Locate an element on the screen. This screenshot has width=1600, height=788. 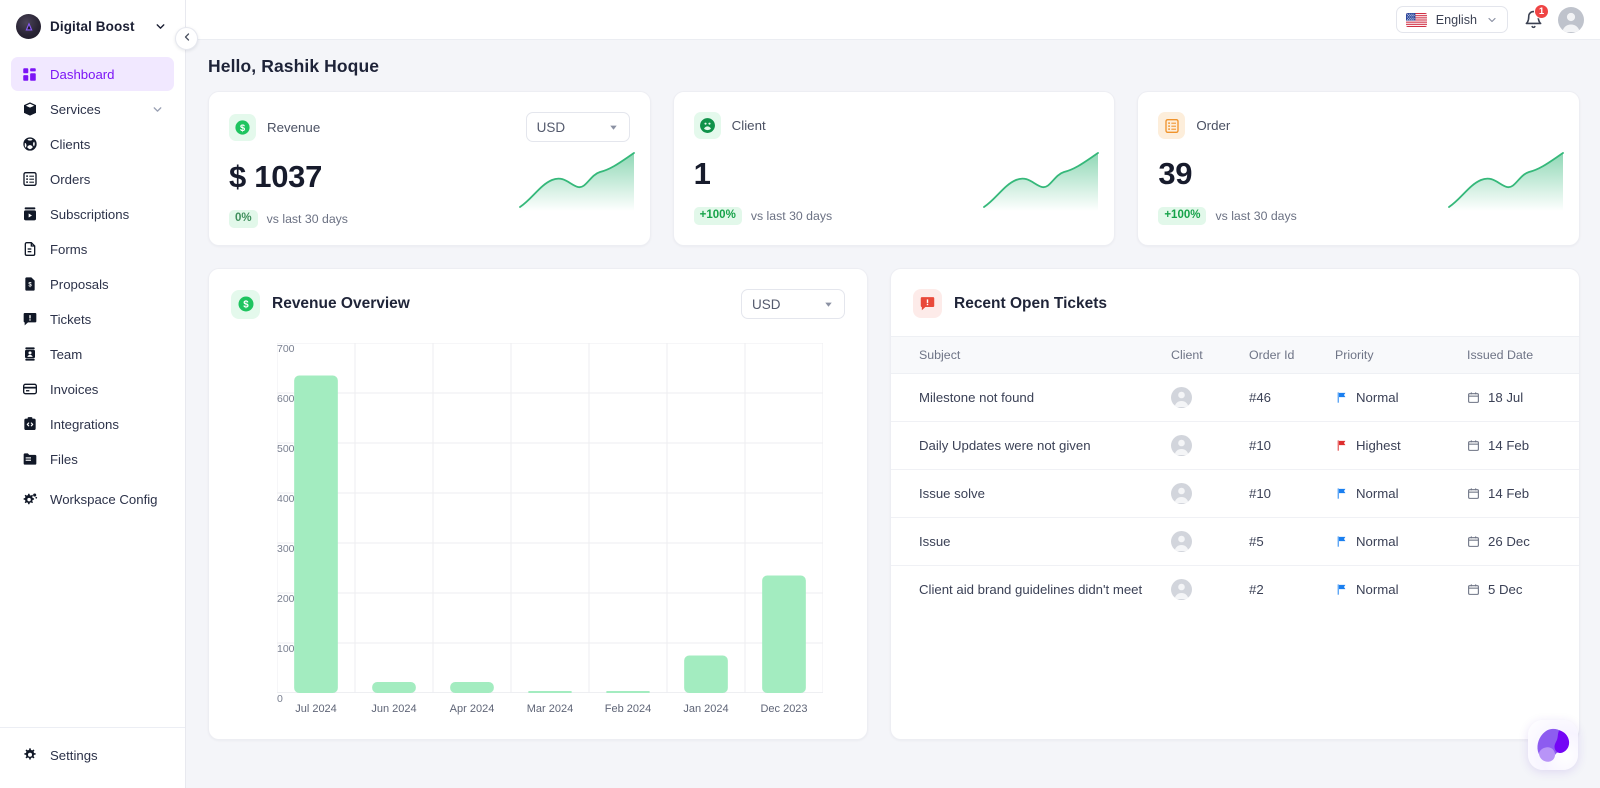
ticket-chat-icon is located at coordinates (29, 319).